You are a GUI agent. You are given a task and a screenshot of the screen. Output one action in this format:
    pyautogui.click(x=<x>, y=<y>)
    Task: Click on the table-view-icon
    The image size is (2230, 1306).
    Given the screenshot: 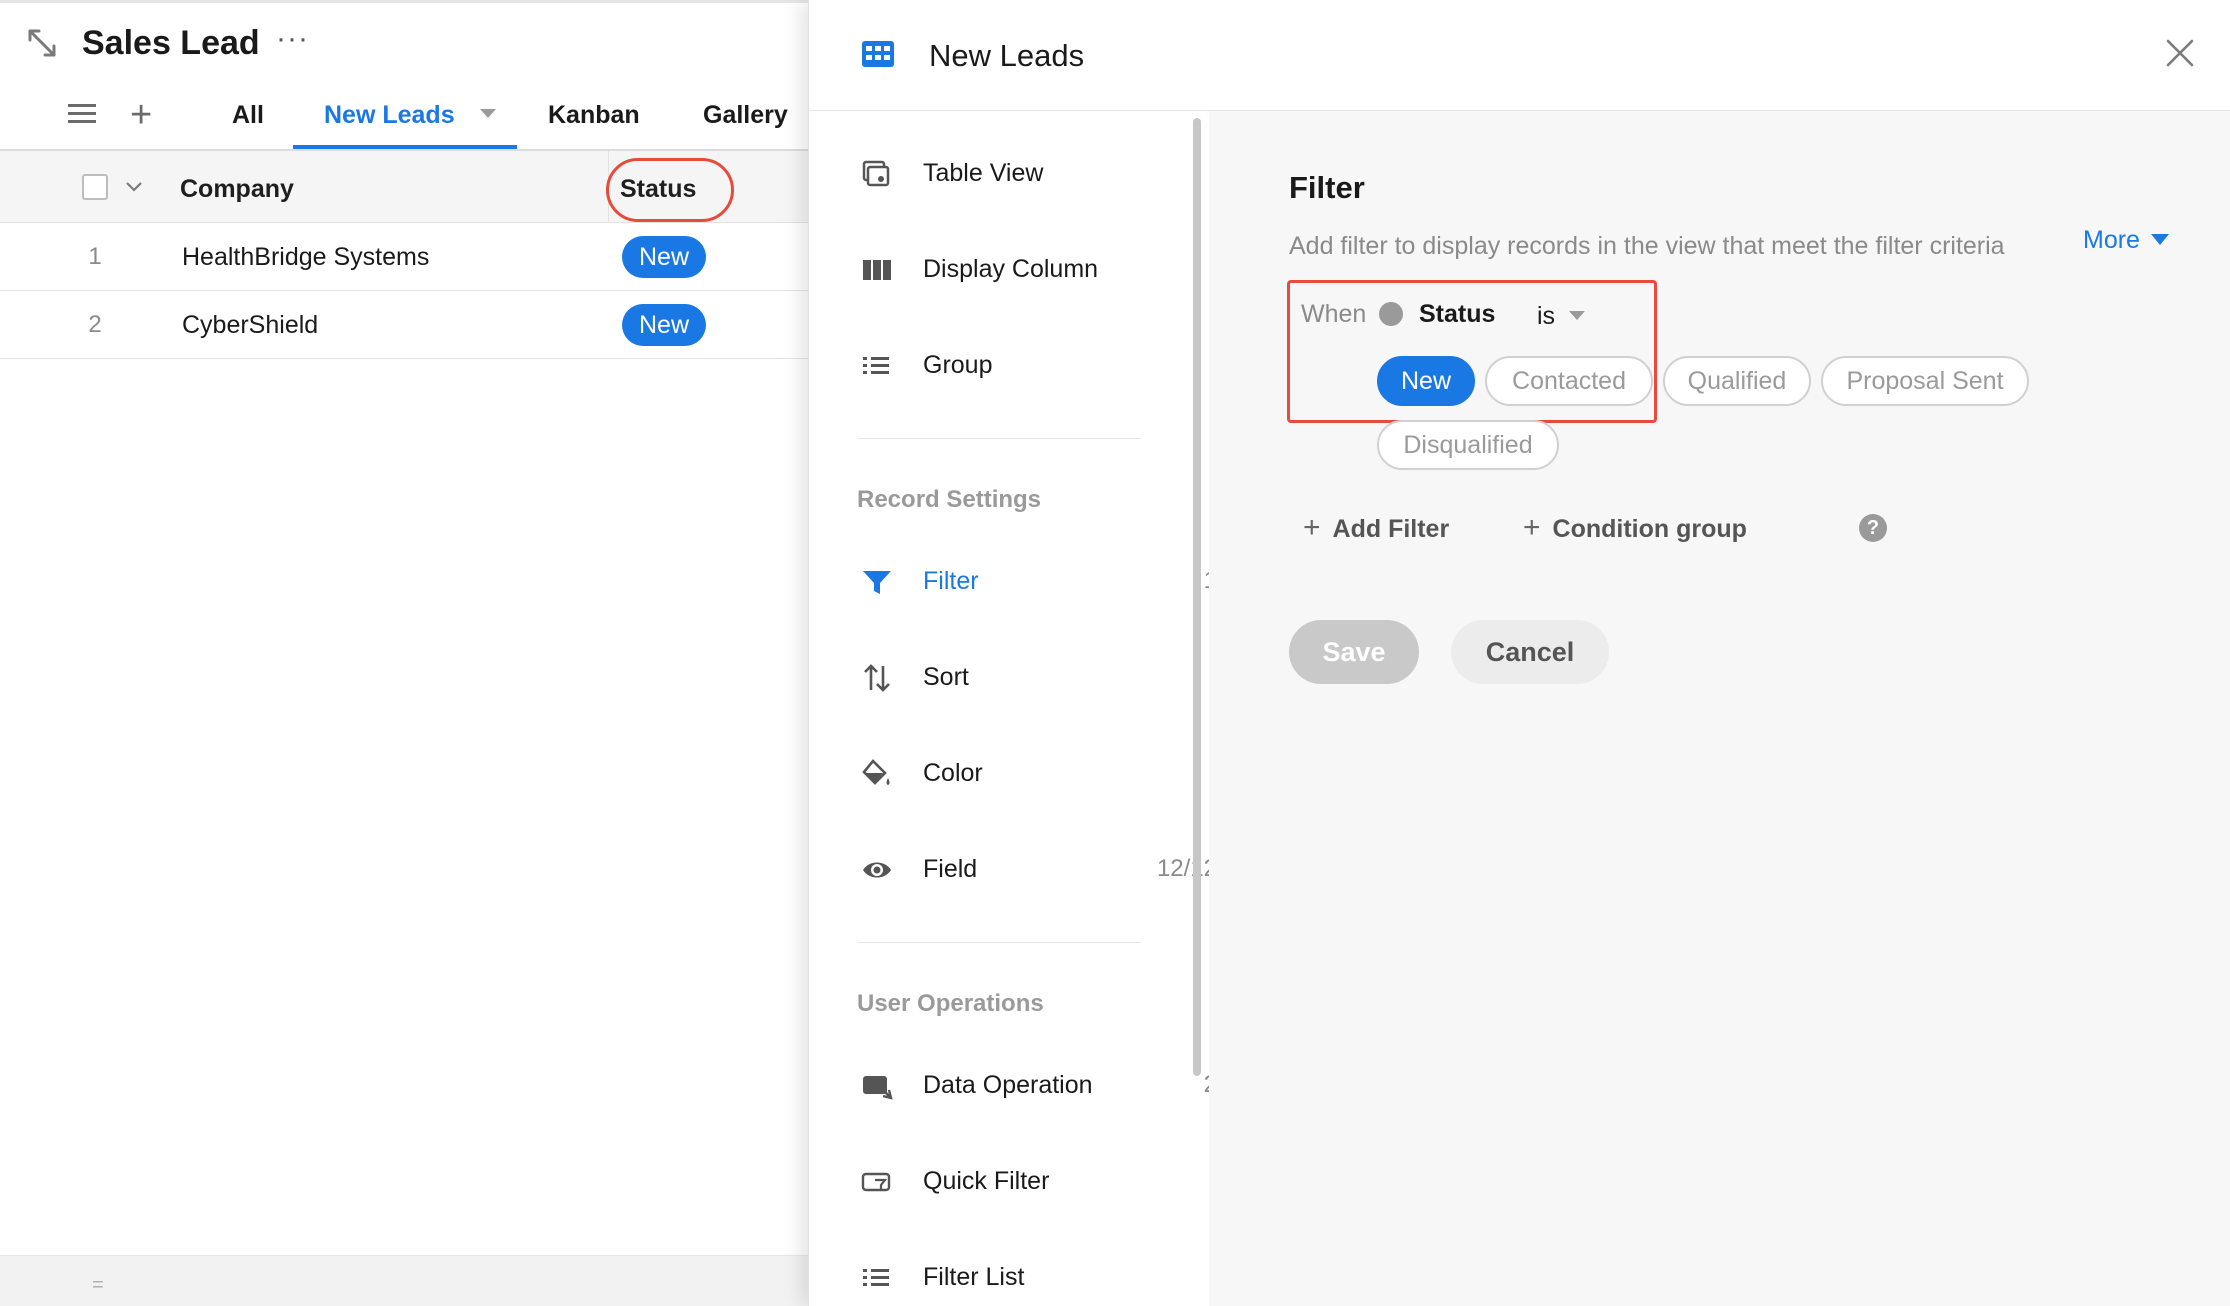 What is the action you would take?
    pyautogui.click(x=876, y=173)
    